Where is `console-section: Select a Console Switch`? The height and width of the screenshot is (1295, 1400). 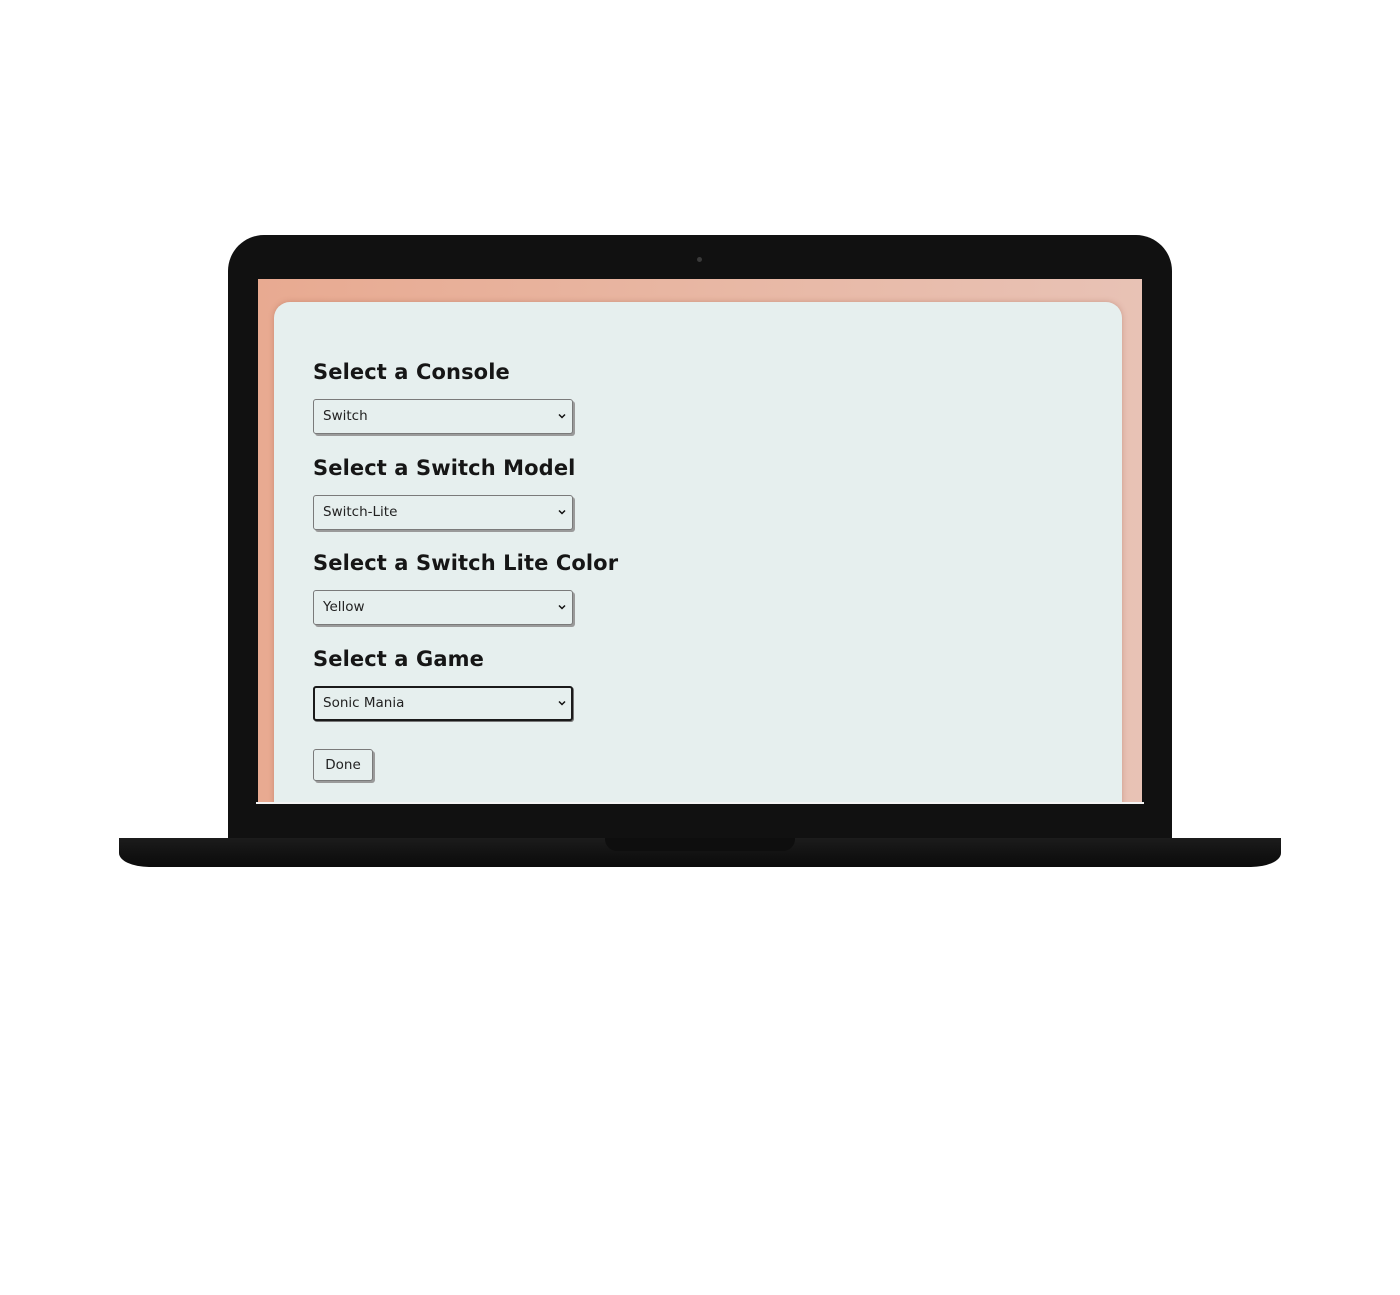 console-section: Select a Console Switch is located at coordinates (443, 397).